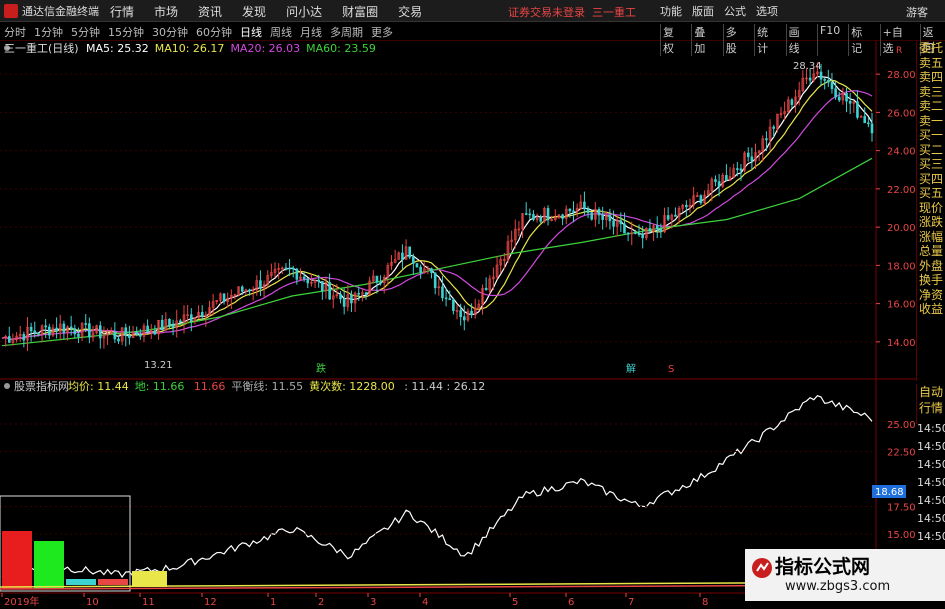 This screenshot has width=945, height=609. What do you see at coordinates (901, 228) in the screenshot?
I see `price-axis-label: 20.00` at bounding box center [901, 228].